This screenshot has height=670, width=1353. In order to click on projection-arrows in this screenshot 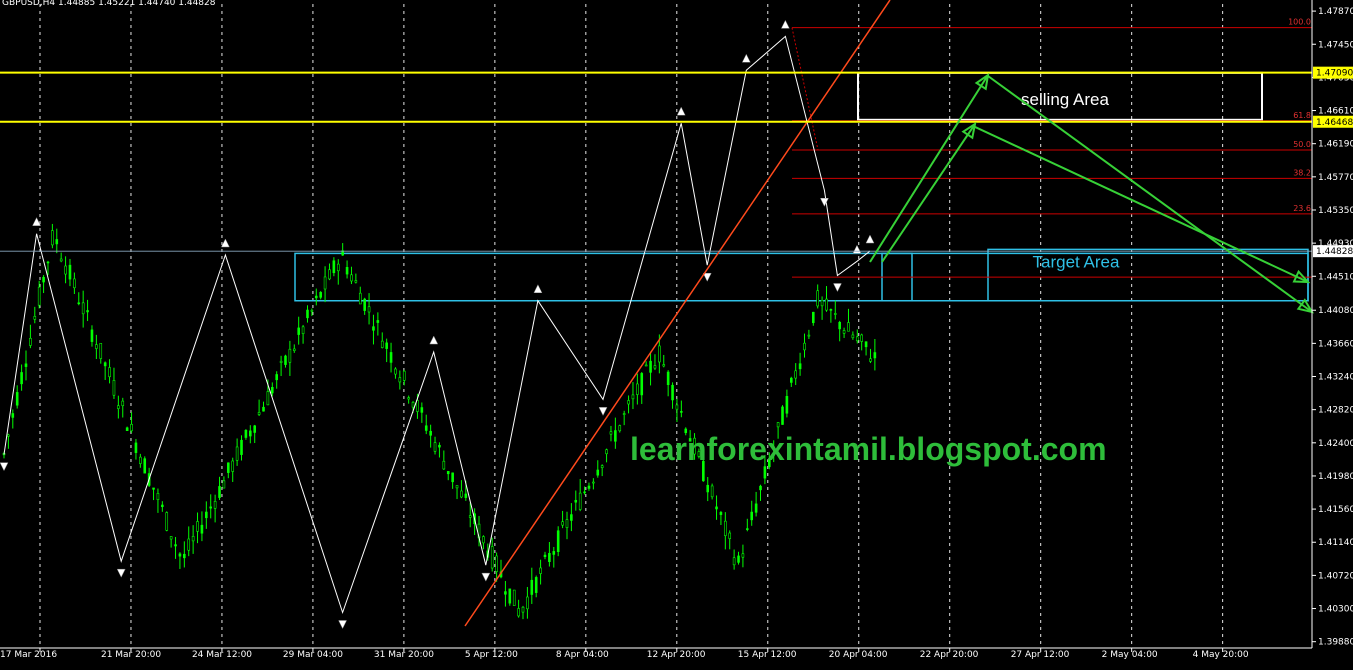, I will do `click(1092, 193)`.